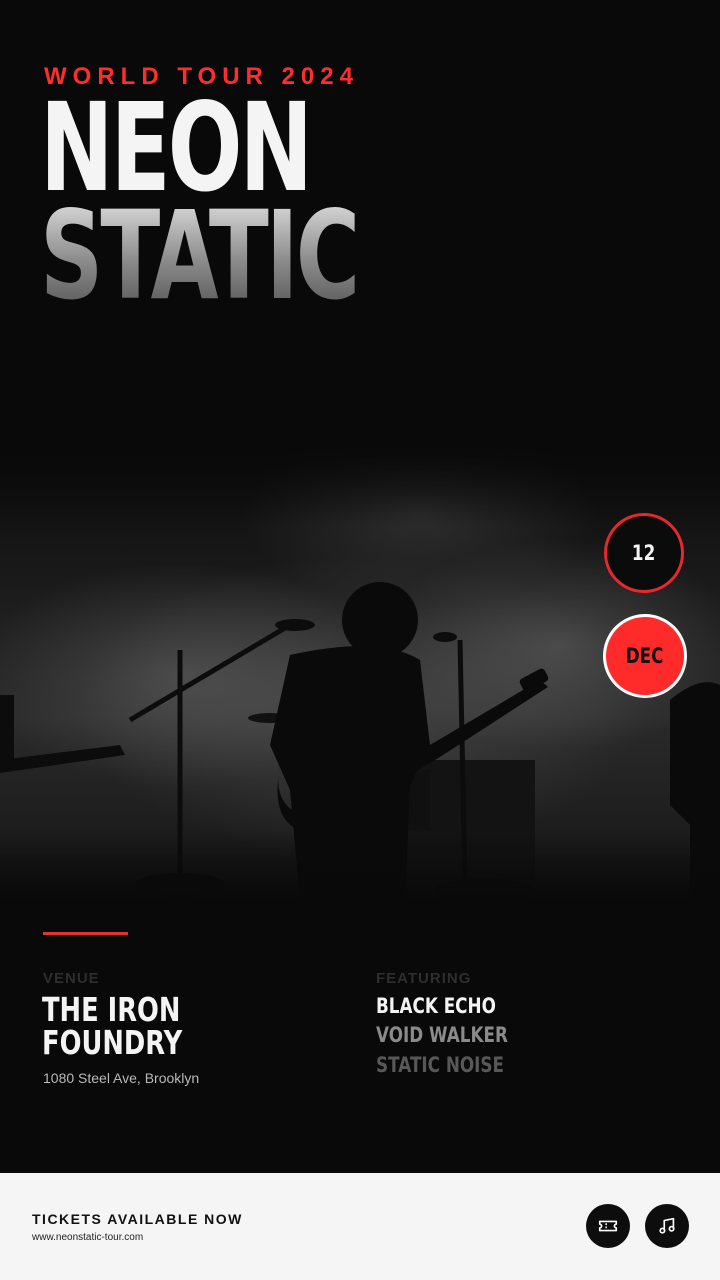 The image size is (720, 1280). Describe the element at coordinates (440, 1065) in the screenshot. I see `featured-artist: STATIC NOISE` at that location.